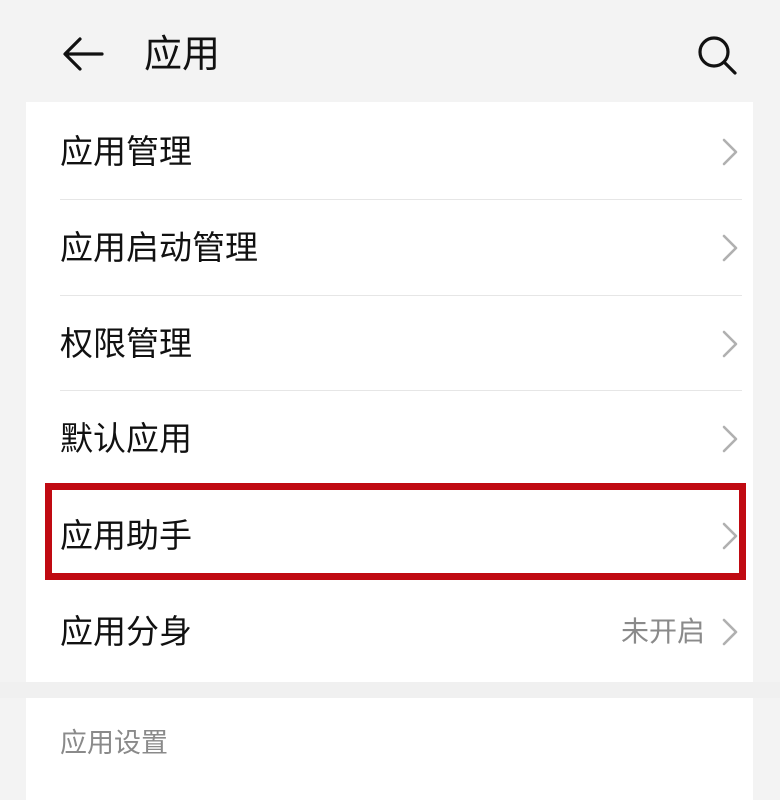 This screenshot has height=800, width=780. What do you see at coordinates (662, 631) in the screenshot?
I see `status-value: 未开启` at bounding box center [662, 631].